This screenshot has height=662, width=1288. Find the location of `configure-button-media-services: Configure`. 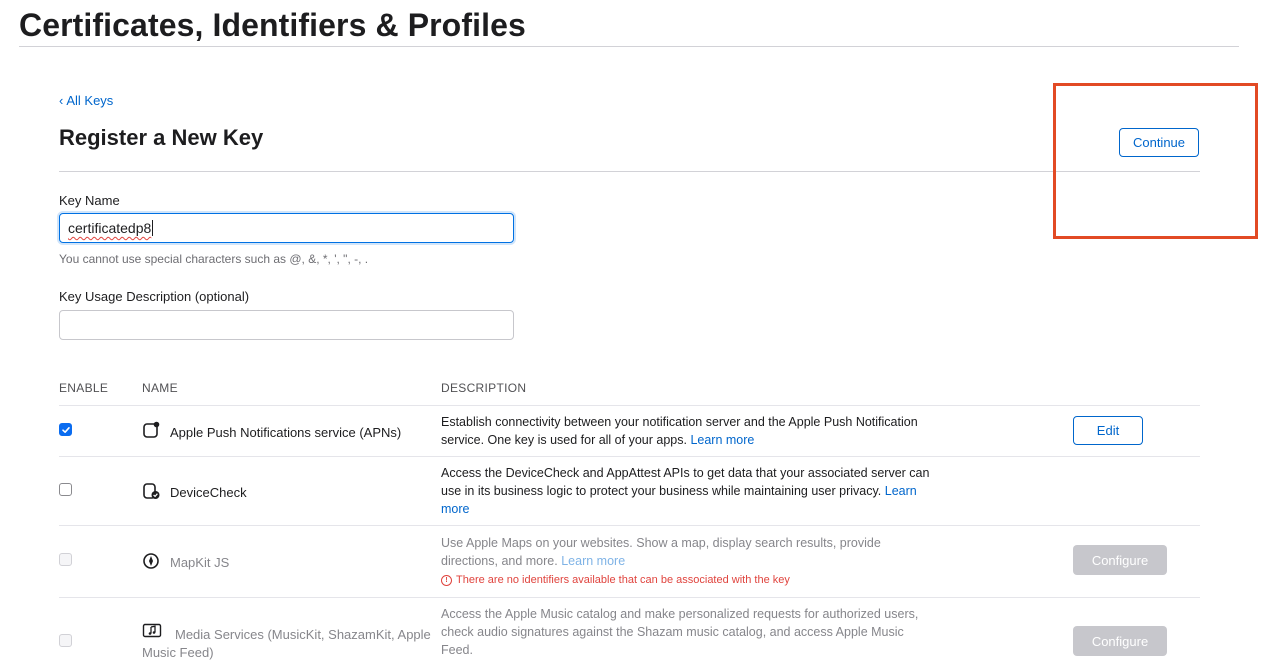

configure-button-media-services: Configure is located at coordinates (1120, 641).